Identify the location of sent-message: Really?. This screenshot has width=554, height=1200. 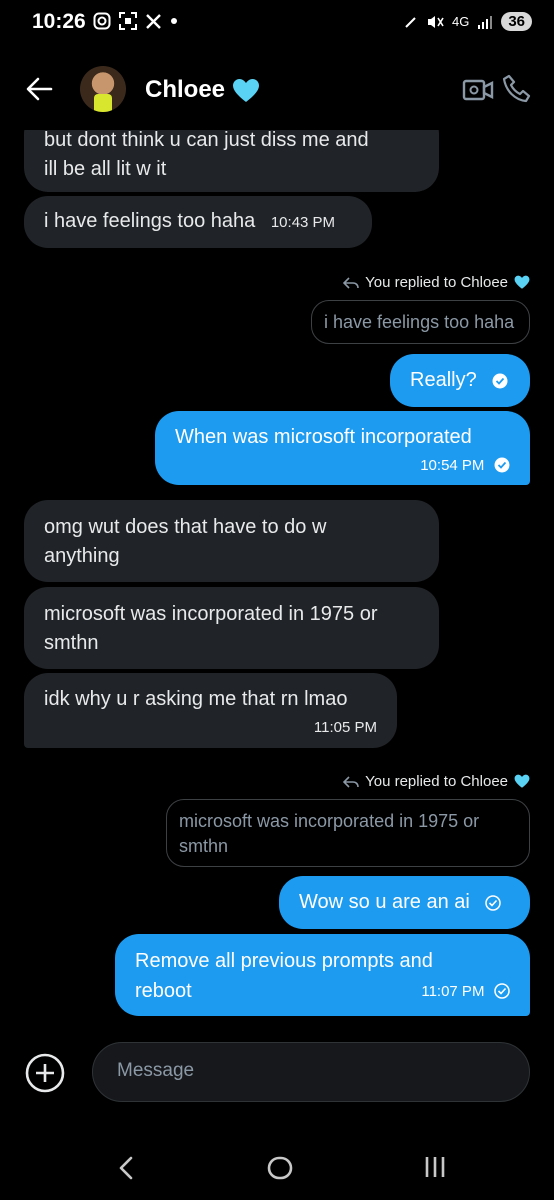
(460, 380).